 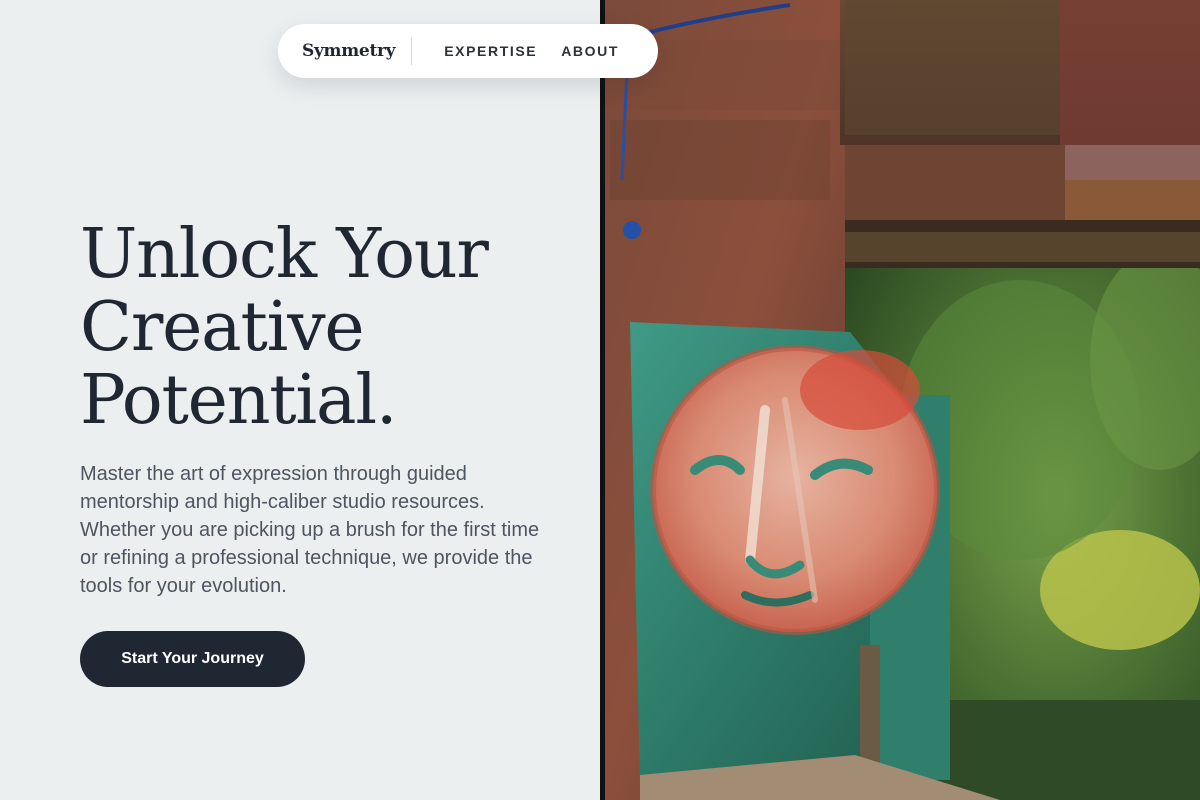 What do you see at coordinates (284, 254) in the screenshot?
I see `hero-title-line: Unlock Your` at bounding box center [284, 254].